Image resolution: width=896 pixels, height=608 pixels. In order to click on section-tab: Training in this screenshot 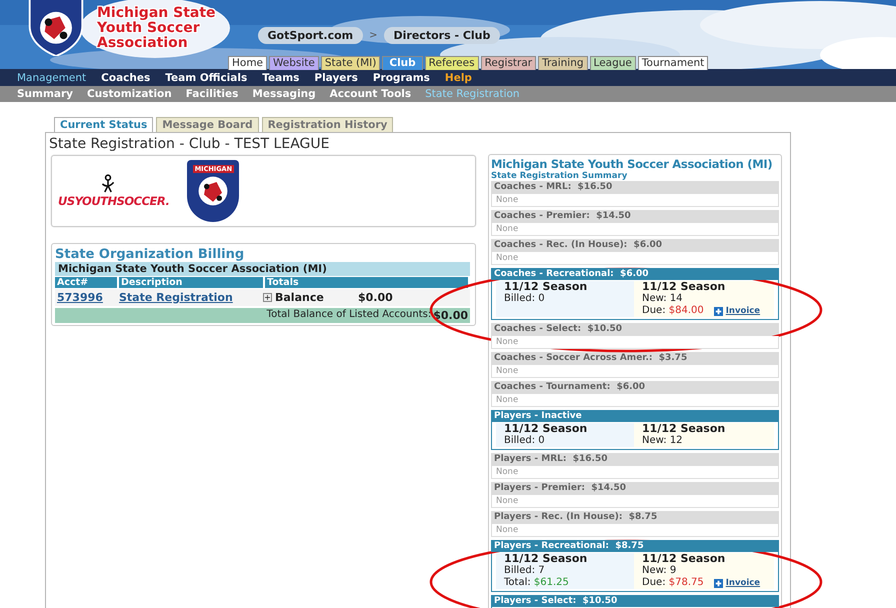, I will do `click(563, 63)`.